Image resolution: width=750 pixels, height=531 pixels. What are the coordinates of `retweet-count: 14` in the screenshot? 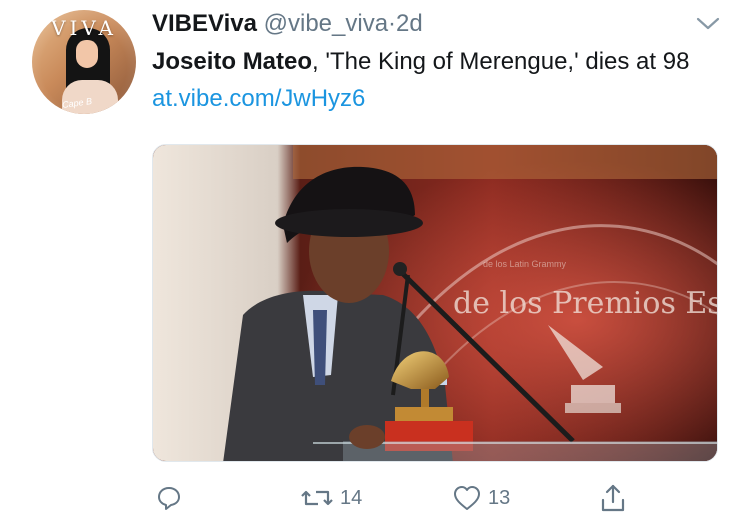 It's located at (351, 497).